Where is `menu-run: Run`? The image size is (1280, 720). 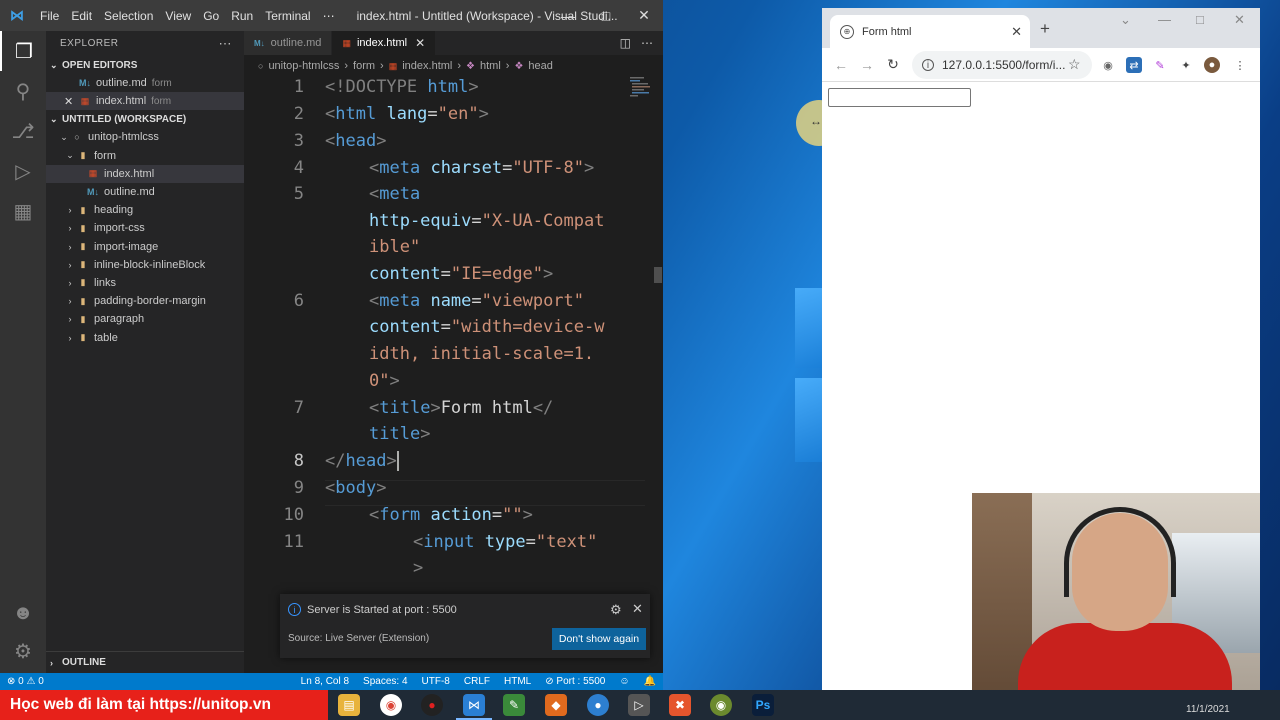 menu-run: Run is located at coordinates (242, 16).